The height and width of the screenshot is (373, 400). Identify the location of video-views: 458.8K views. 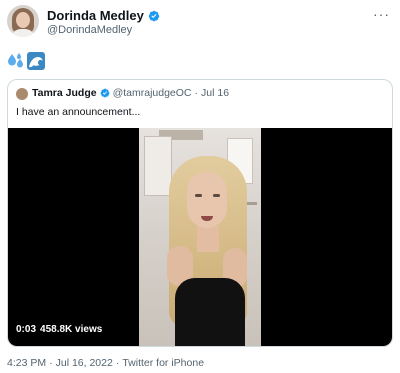
(71, 329).